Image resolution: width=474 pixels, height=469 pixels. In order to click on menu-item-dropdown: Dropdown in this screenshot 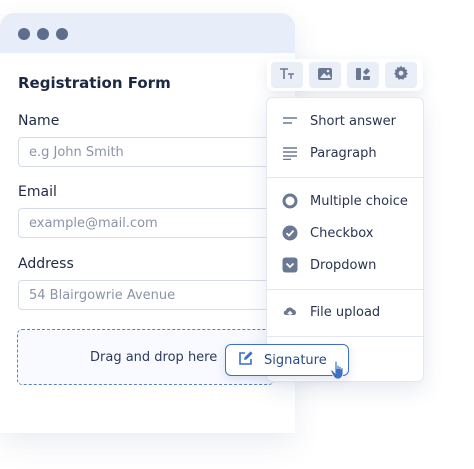, I will do `click(329, 265)`.